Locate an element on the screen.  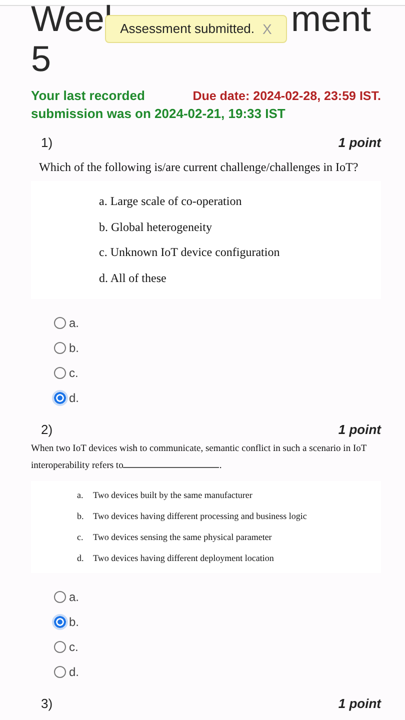
option-marker: b. is located at coordinates (80, 516).